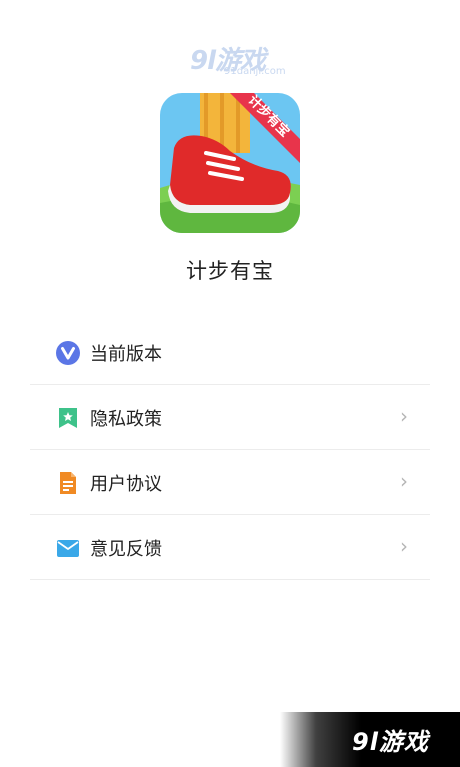  I want to click on watermark-top: 9l游戏 91danji.com, so click(240, 62).